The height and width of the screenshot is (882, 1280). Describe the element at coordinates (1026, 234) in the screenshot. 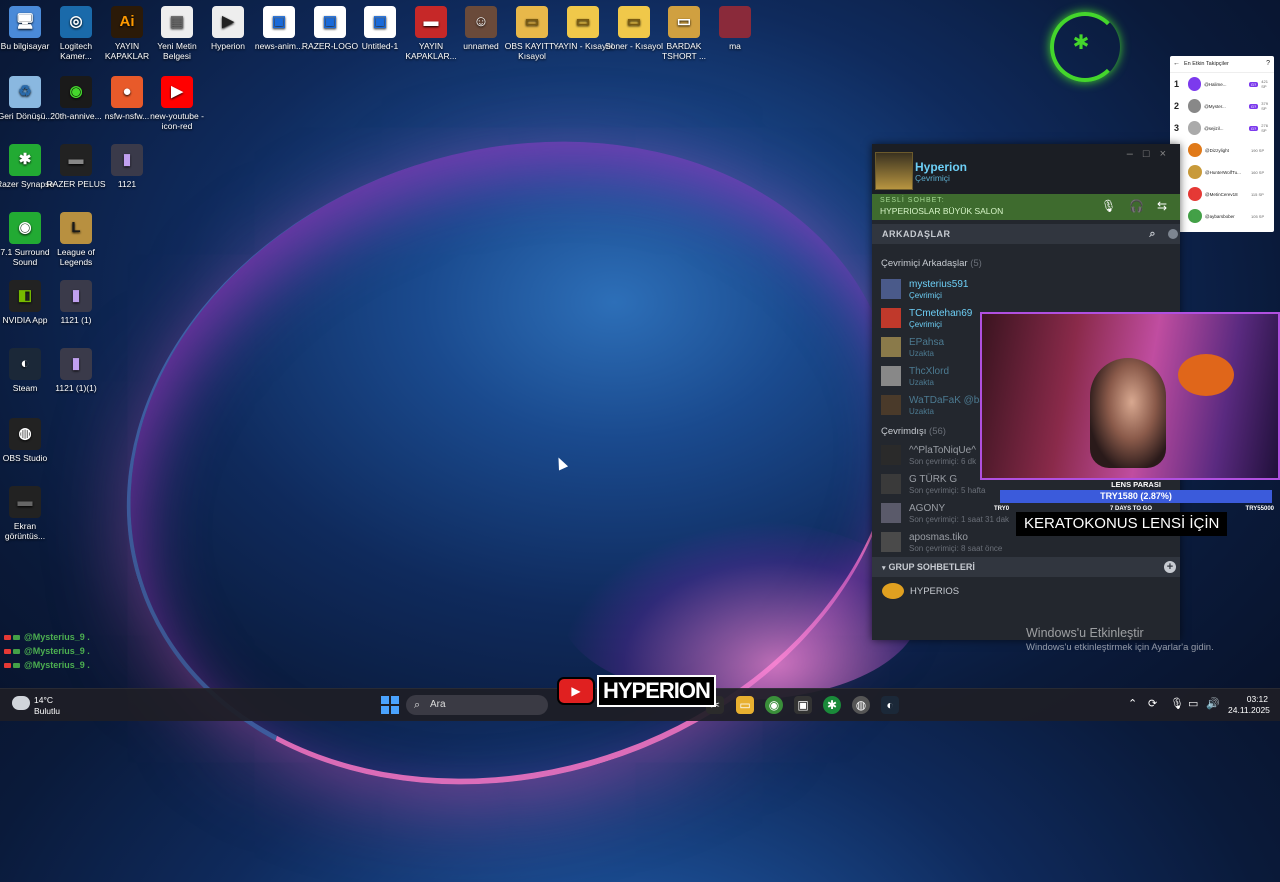

I see `friends-bar: ARKADAŞLAR ⌕` at that location.